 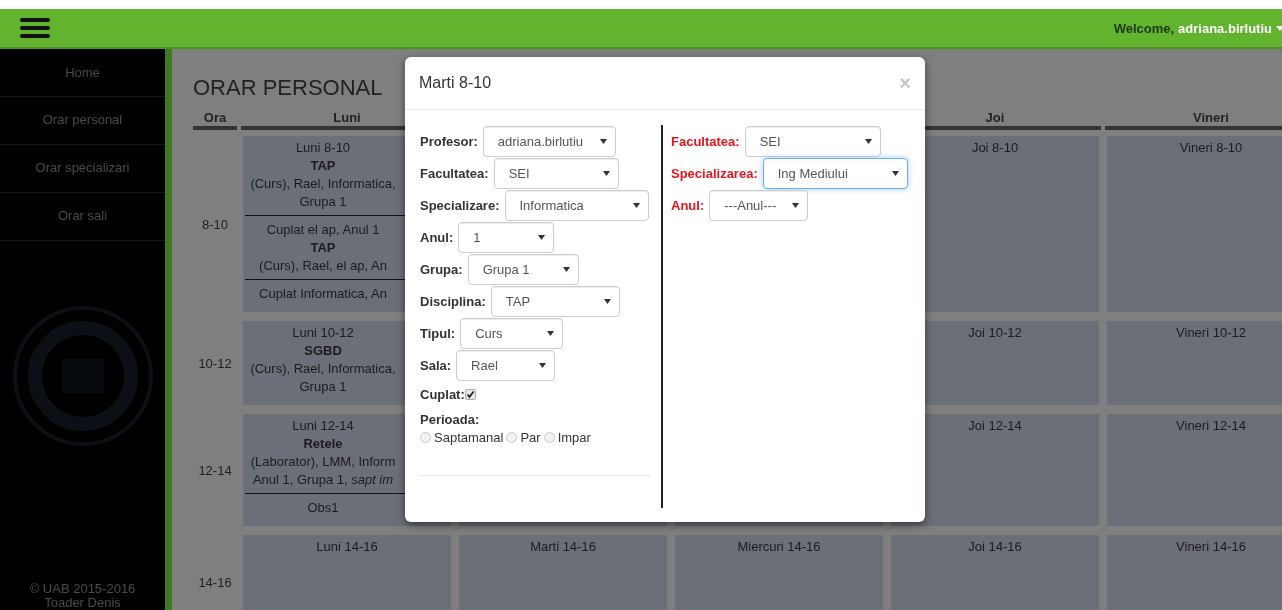 I want to click on schedule-cell: Miercuri 14-16, so click(x=779, y=572).